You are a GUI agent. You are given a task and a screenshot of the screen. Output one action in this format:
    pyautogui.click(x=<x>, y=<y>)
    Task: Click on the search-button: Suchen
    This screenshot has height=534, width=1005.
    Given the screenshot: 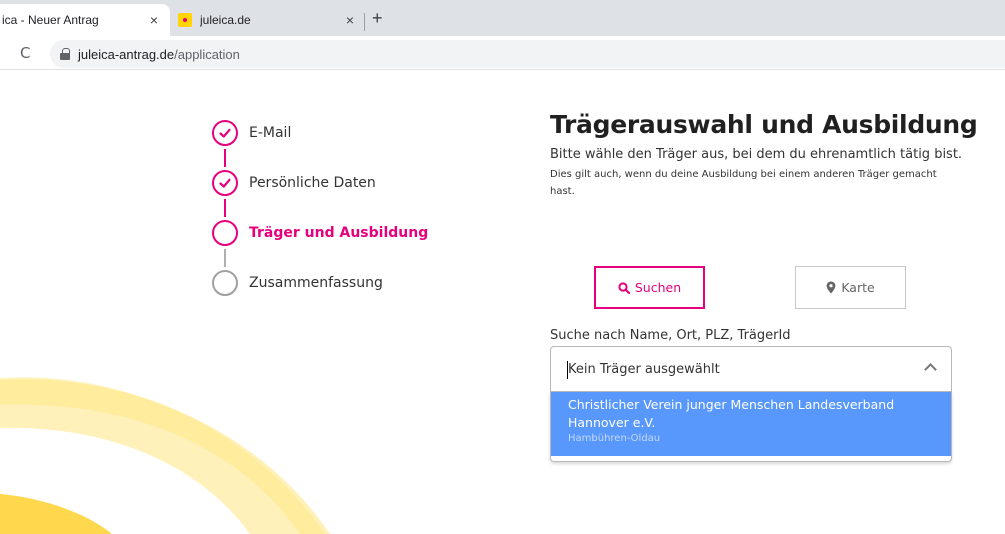 What is the action you would take?
    pyautogui.click(x=649, y=287)
    